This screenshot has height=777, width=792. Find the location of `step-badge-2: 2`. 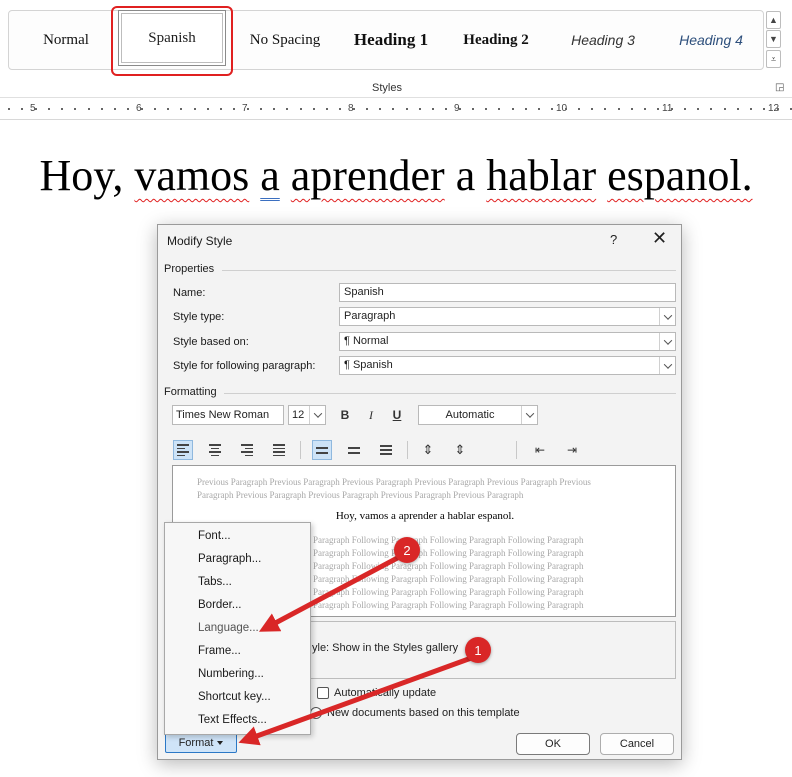

step-badge-2: 2 is located at coordinates (407, 550).